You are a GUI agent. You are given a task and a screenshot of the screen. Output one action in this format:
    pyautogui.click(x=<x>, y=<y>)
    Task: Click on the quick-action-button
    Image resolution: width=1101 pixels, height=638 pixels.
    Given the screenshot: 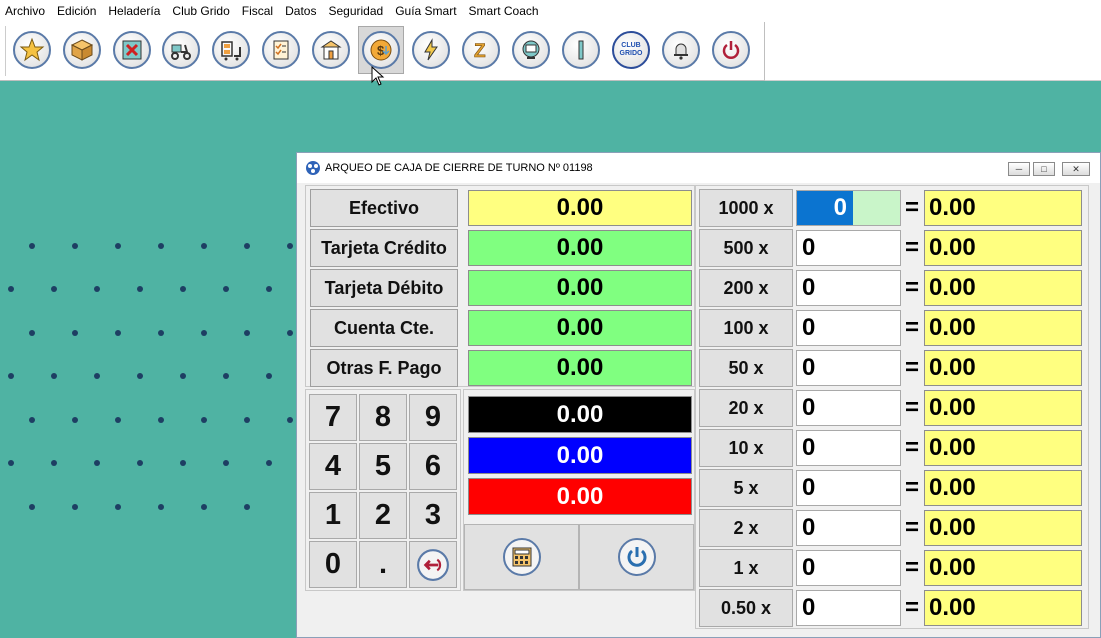 What is the action you would take?
    pyautogui.click(x=431, y=50)
    